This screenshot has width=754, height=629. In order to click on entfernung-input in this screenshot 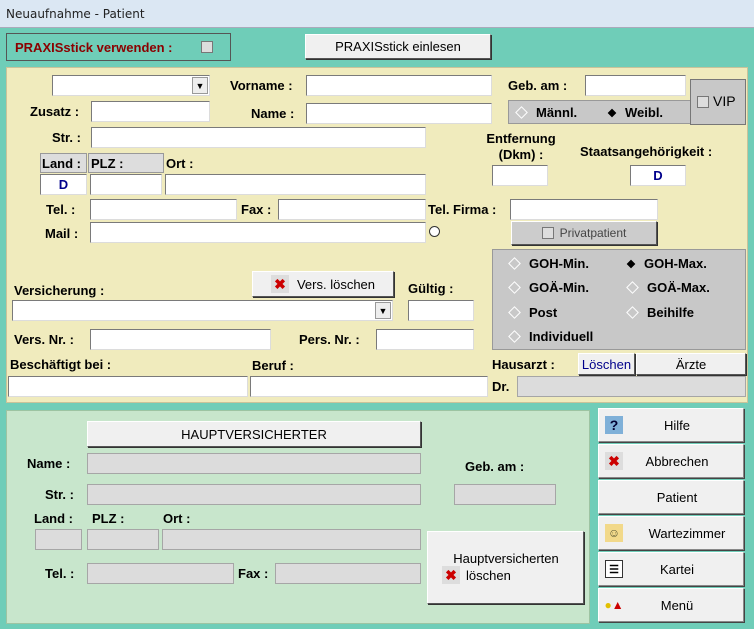, I will do `click(520, 175)`.